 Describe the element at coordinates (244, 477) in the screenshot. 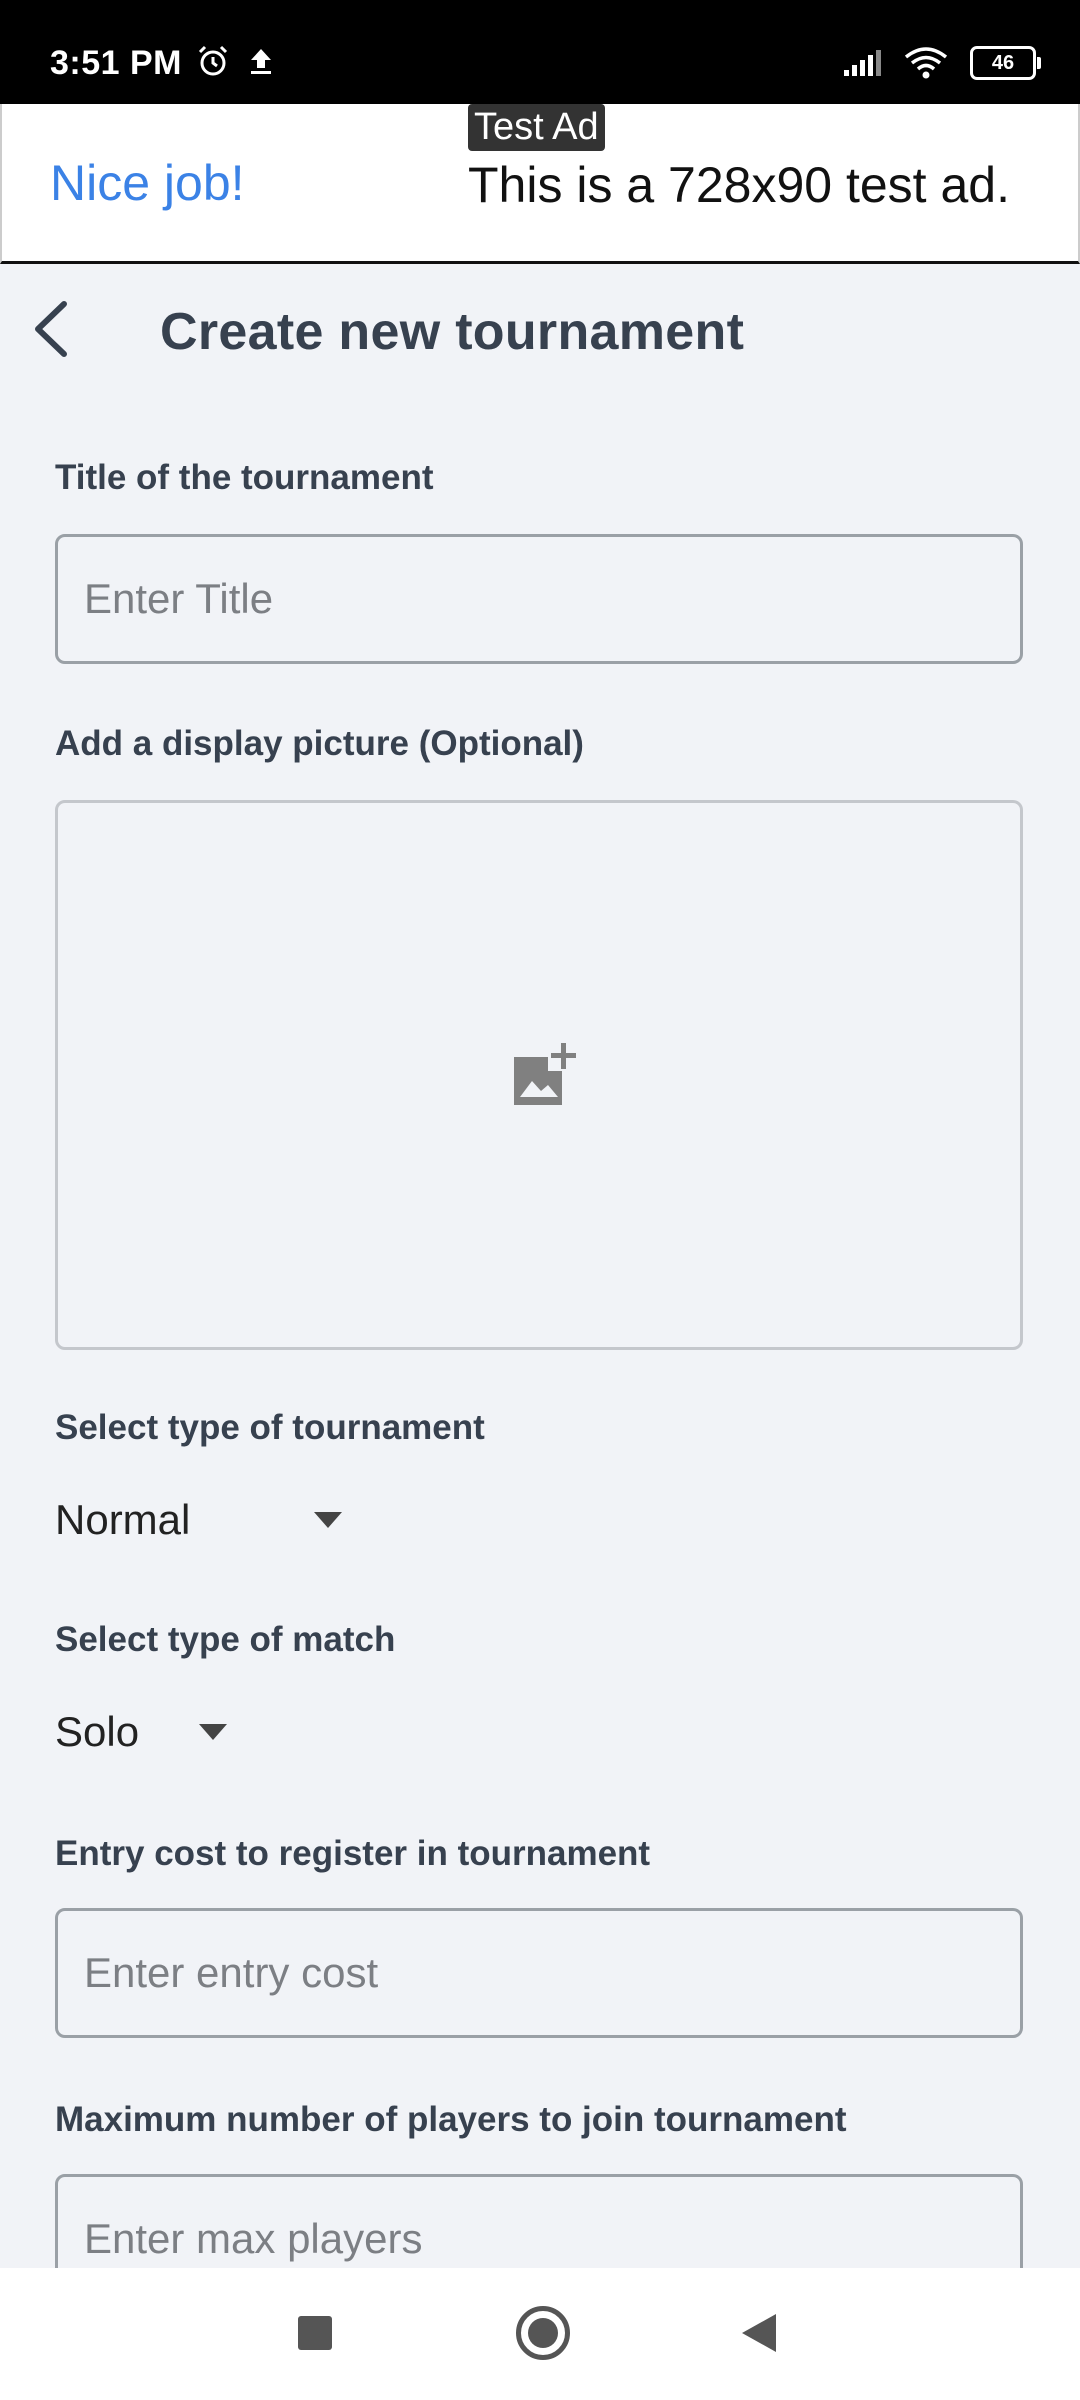

I see `title-label: Title of the tournament` at that location.